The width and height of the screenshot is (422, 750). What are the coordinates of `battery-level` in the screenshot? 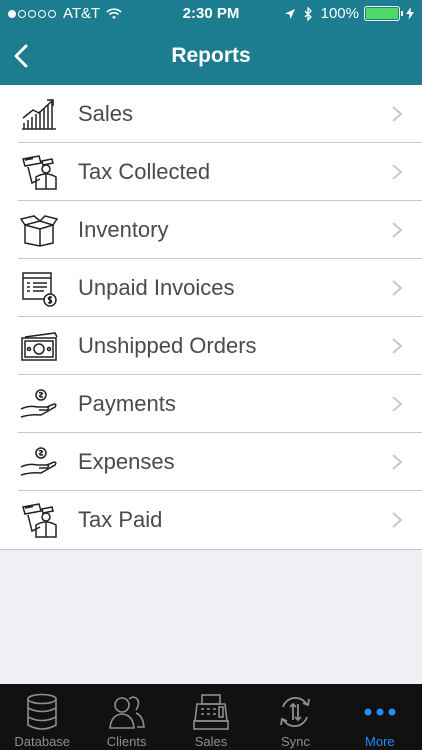 It's located at (382, 13).